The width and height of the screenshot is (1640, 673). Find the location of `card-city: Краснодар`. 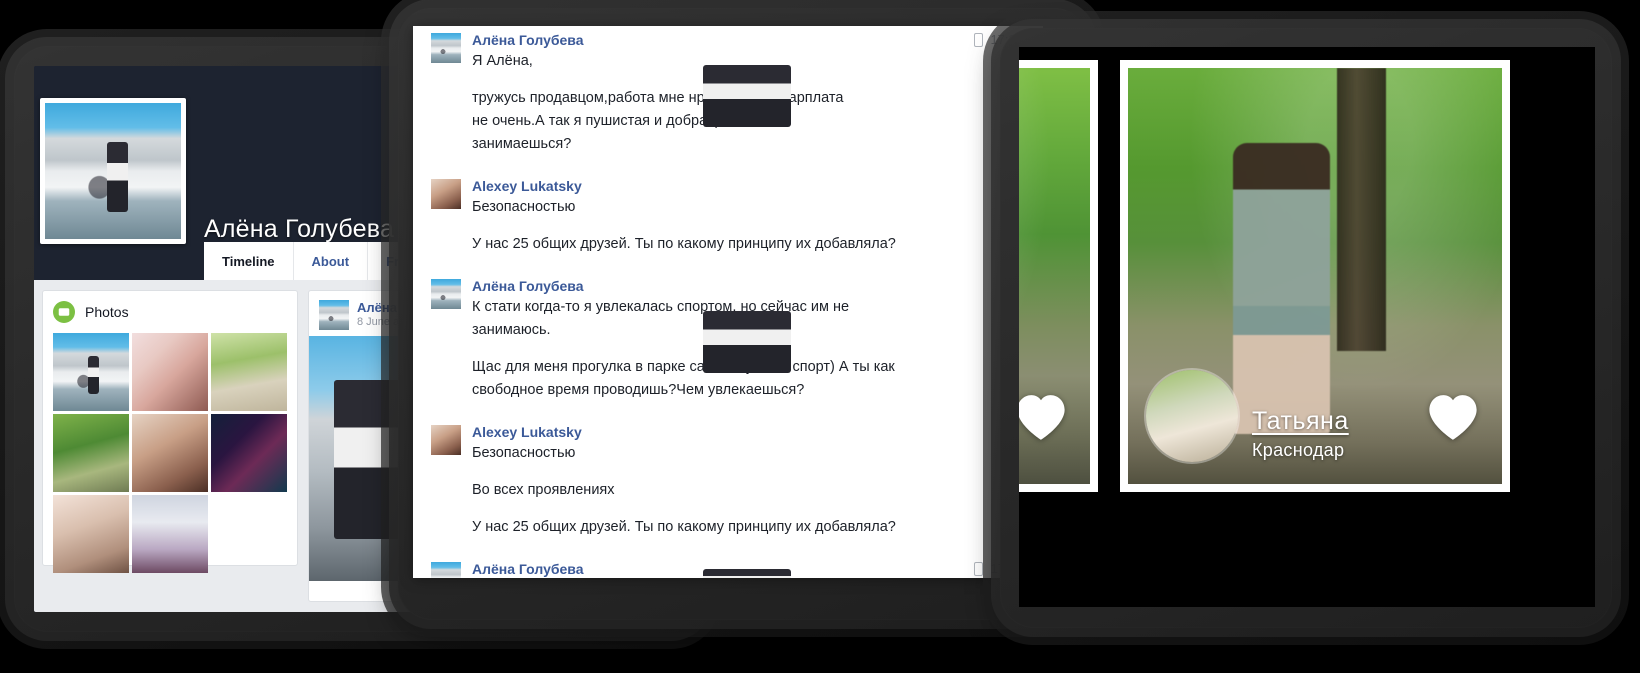

card-city: Краснодар is located at coordinates (1298, 450).